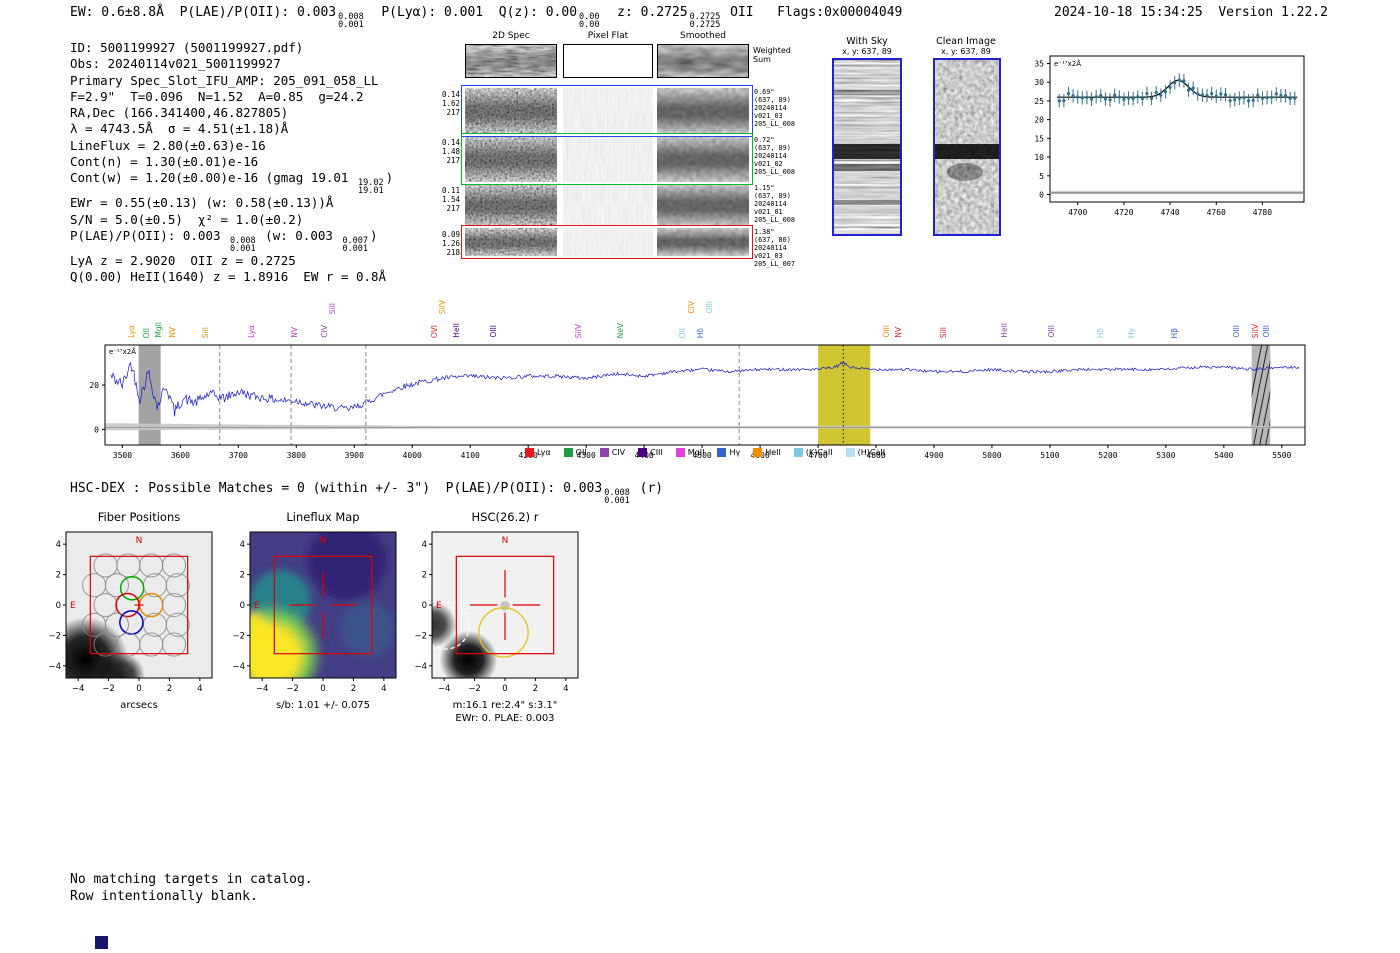  What do you see at coordinates (1039, 101) in the screenshot?
I see `svg-text: 25` at bounding box center [1039, 101].